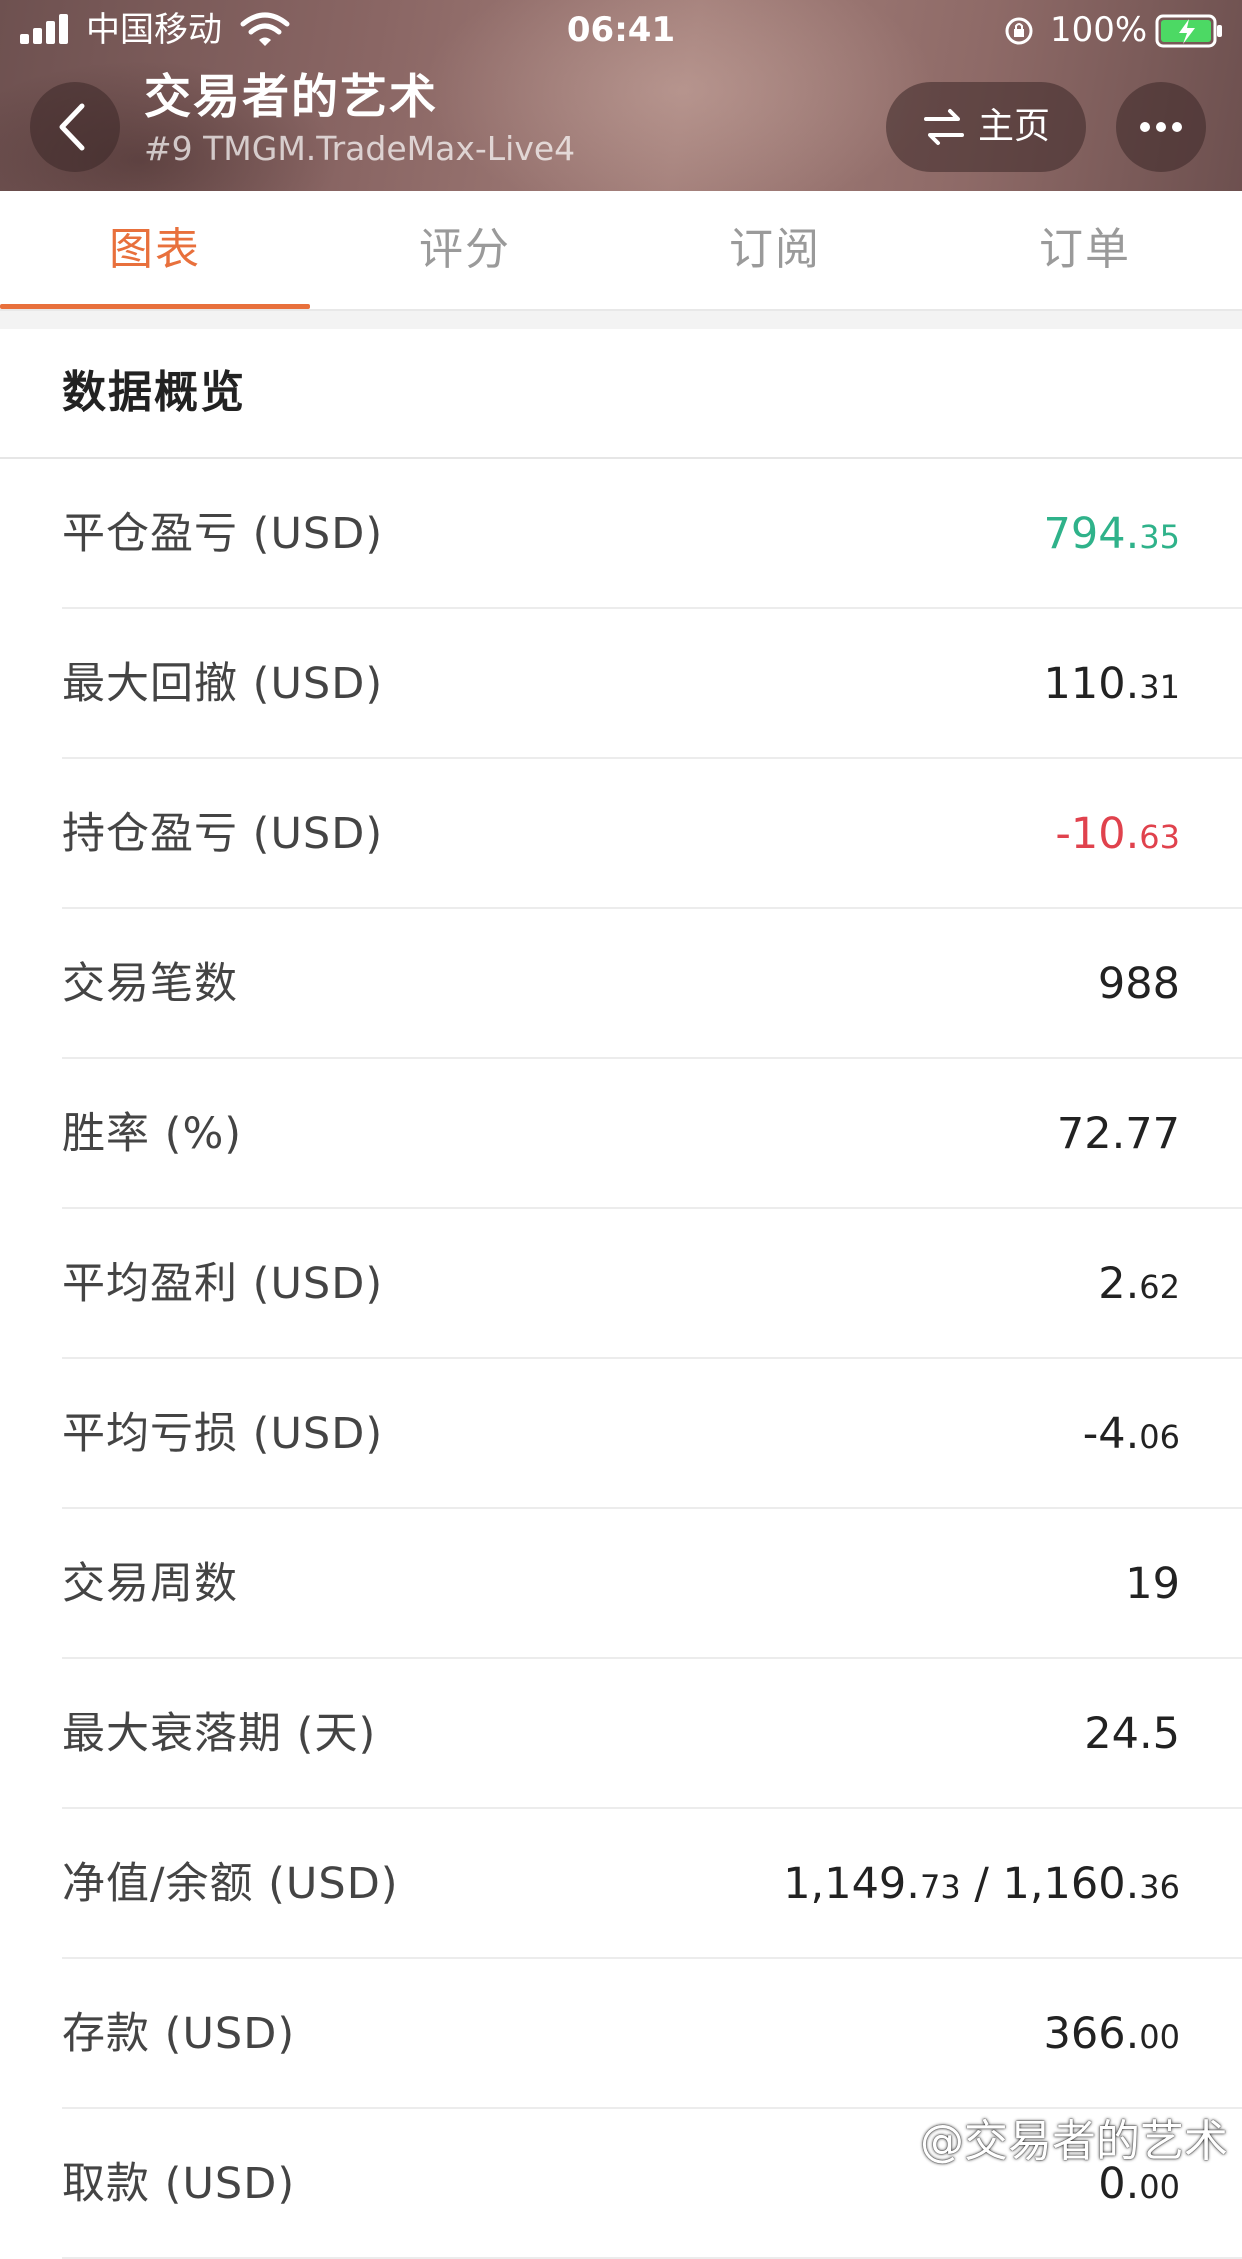 This screenshot has height=2259, width=1242. Describe the element at coordinates (72, 127) in the screenshot. I see `back-icon` at that location.